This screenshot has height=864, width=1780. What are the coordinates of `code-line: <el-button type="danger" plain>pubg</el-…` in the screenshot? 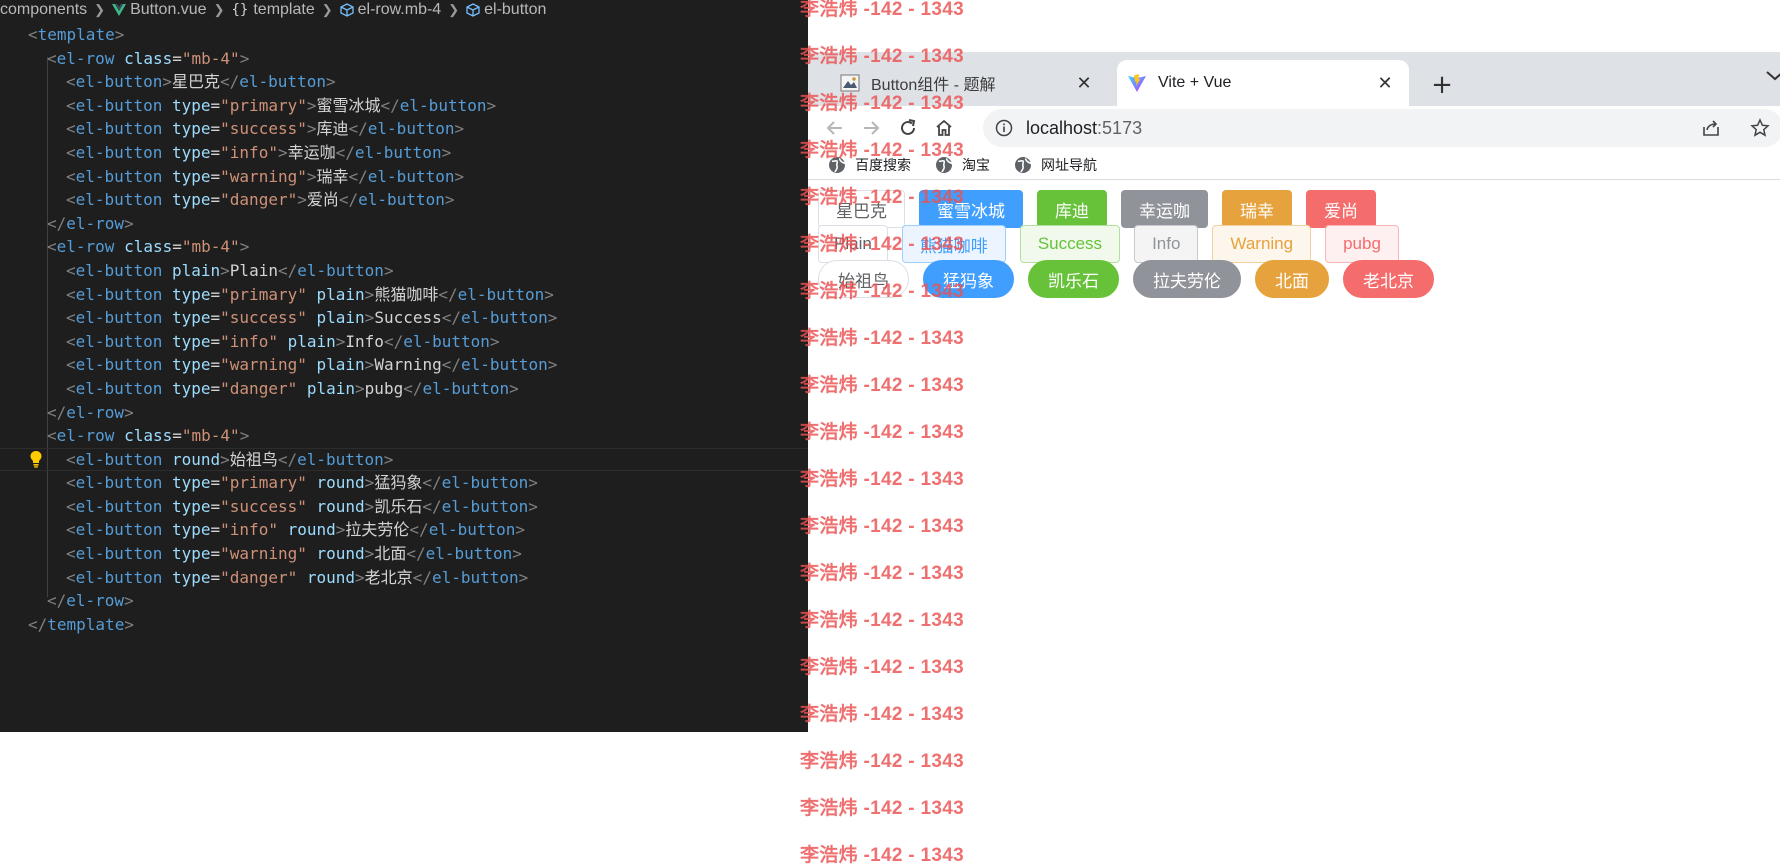 It's located at (292, 389).